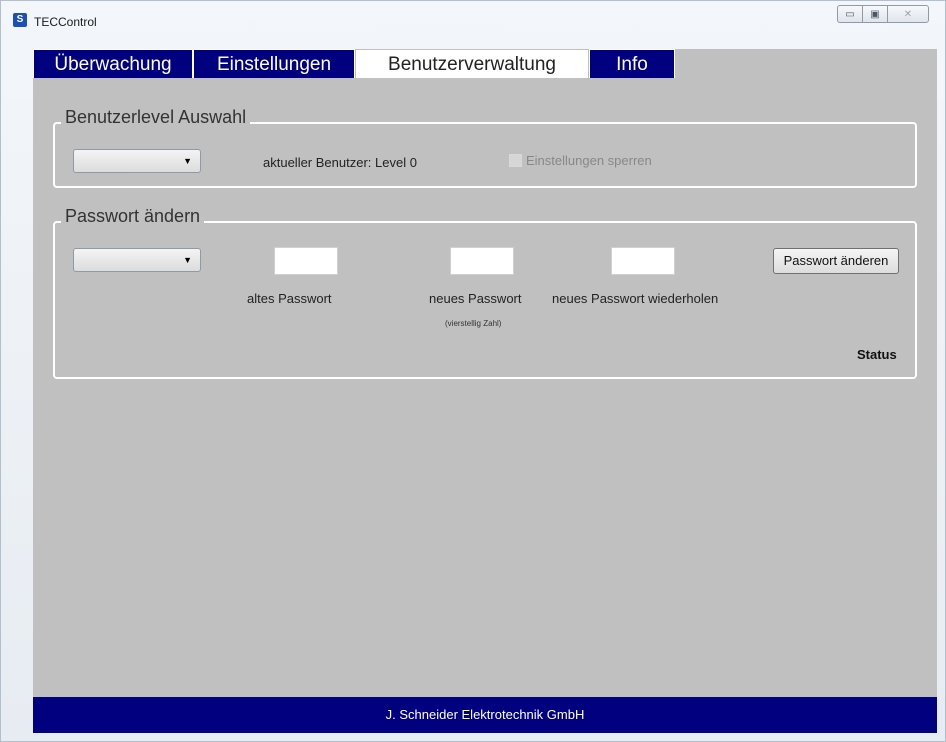 This screenshot has width=946, height=742. Describe the element at coordinates (20, 20) in the screenshot. I see `app-icon: S` at that location.